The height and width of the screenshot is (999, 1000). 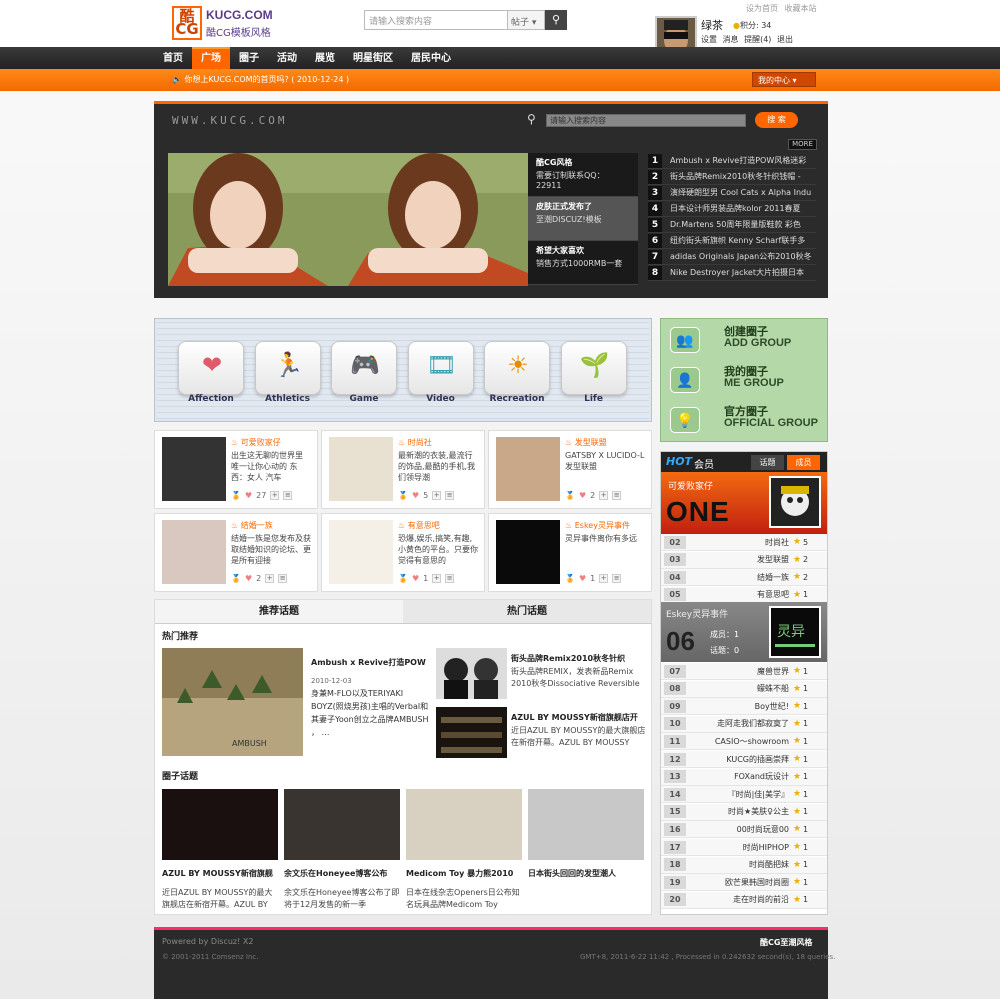 What do you see at coordinates (739, 559) in the screenshot?
I see `member-name: 发型联盟` at bounding box center [739, 559].